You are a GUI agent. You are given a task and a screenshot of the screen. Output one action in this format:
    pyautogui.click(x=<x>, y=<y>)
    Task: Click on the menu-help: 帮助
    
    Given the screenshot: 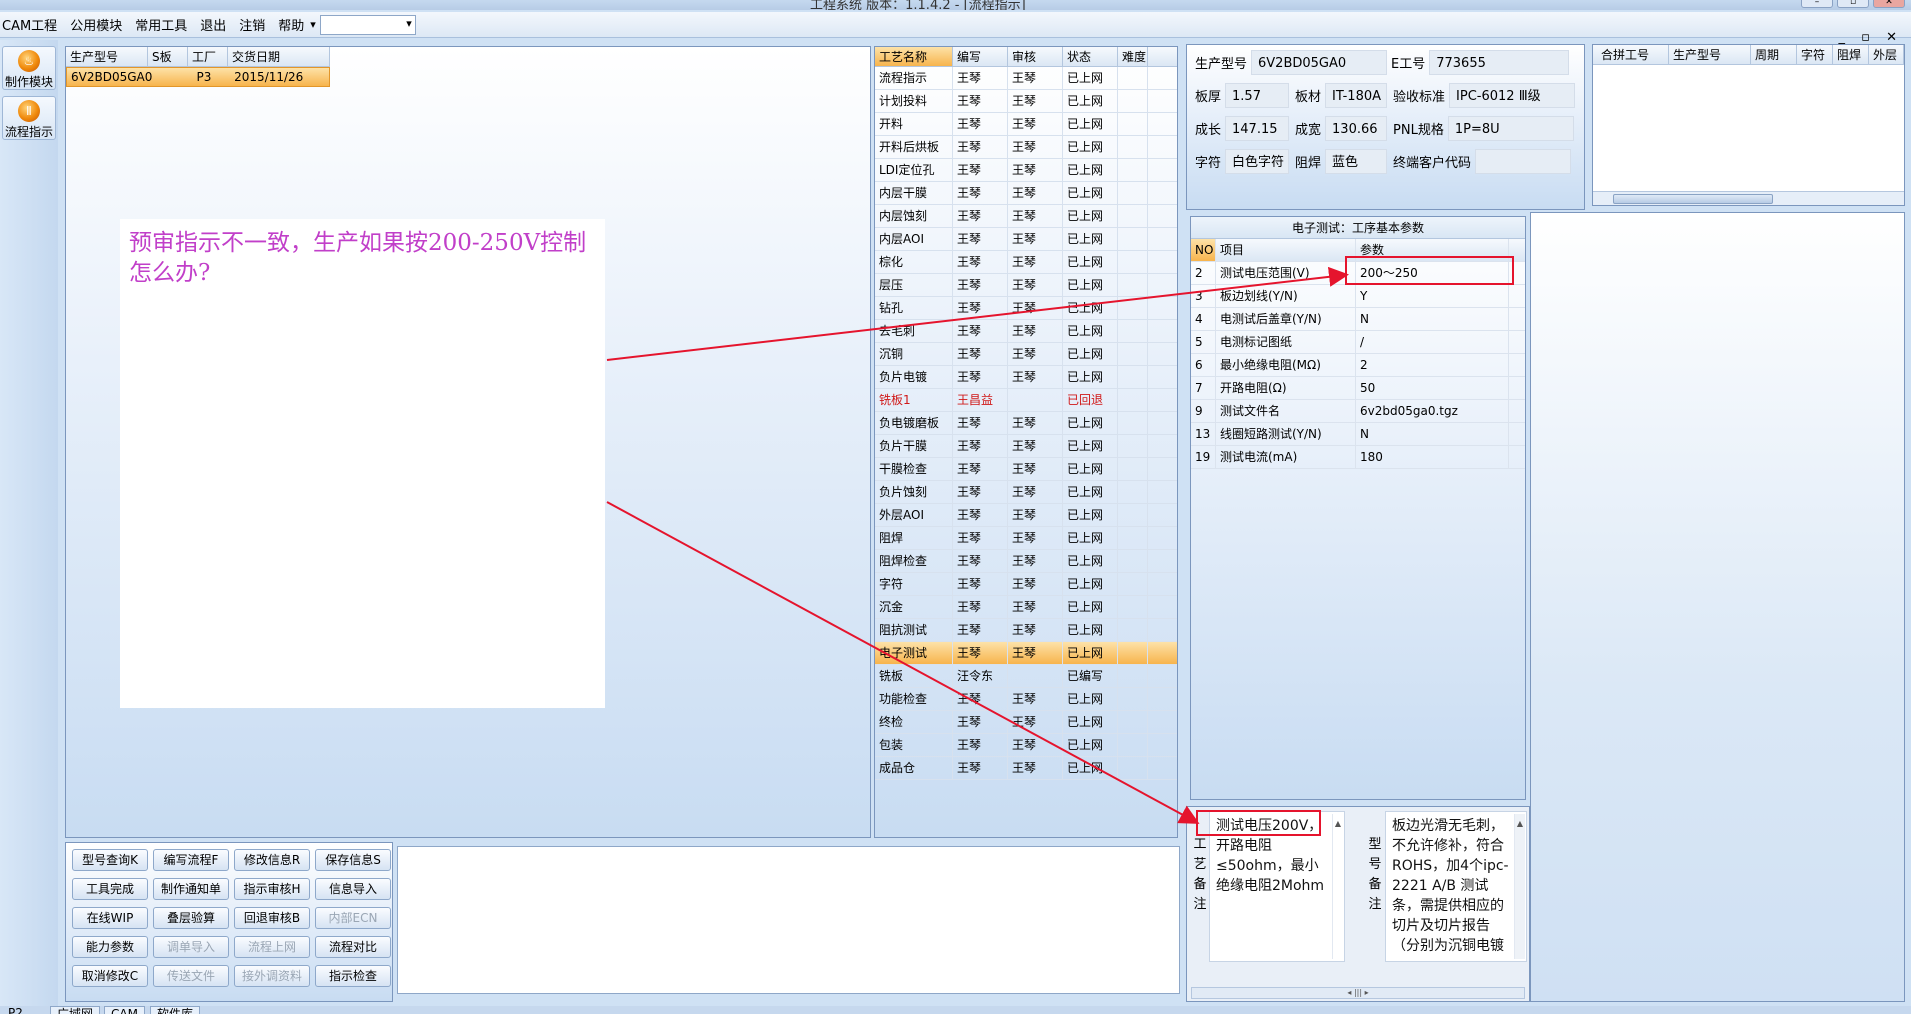 What is the action you would take?
    pyautogui.click(x=291, y=24)
    